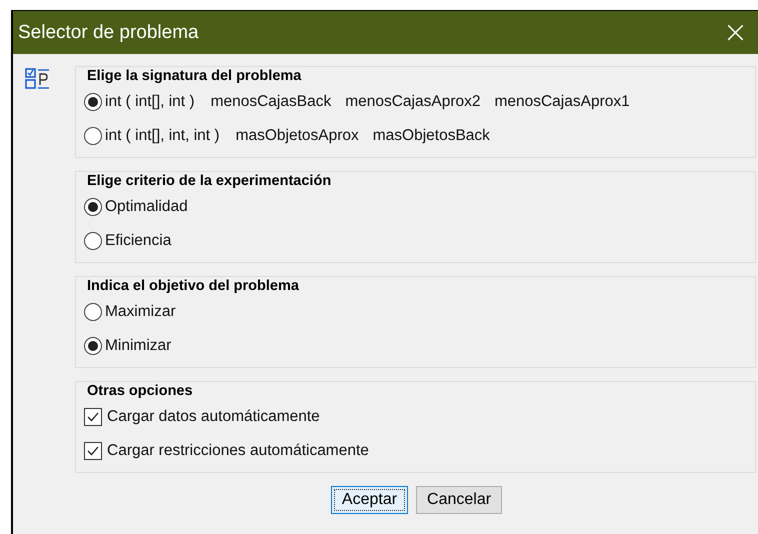 This screenshot has height=534, width=758. I want to click on option-label: Cargar restricciones automáticamente, so click(238, 451).